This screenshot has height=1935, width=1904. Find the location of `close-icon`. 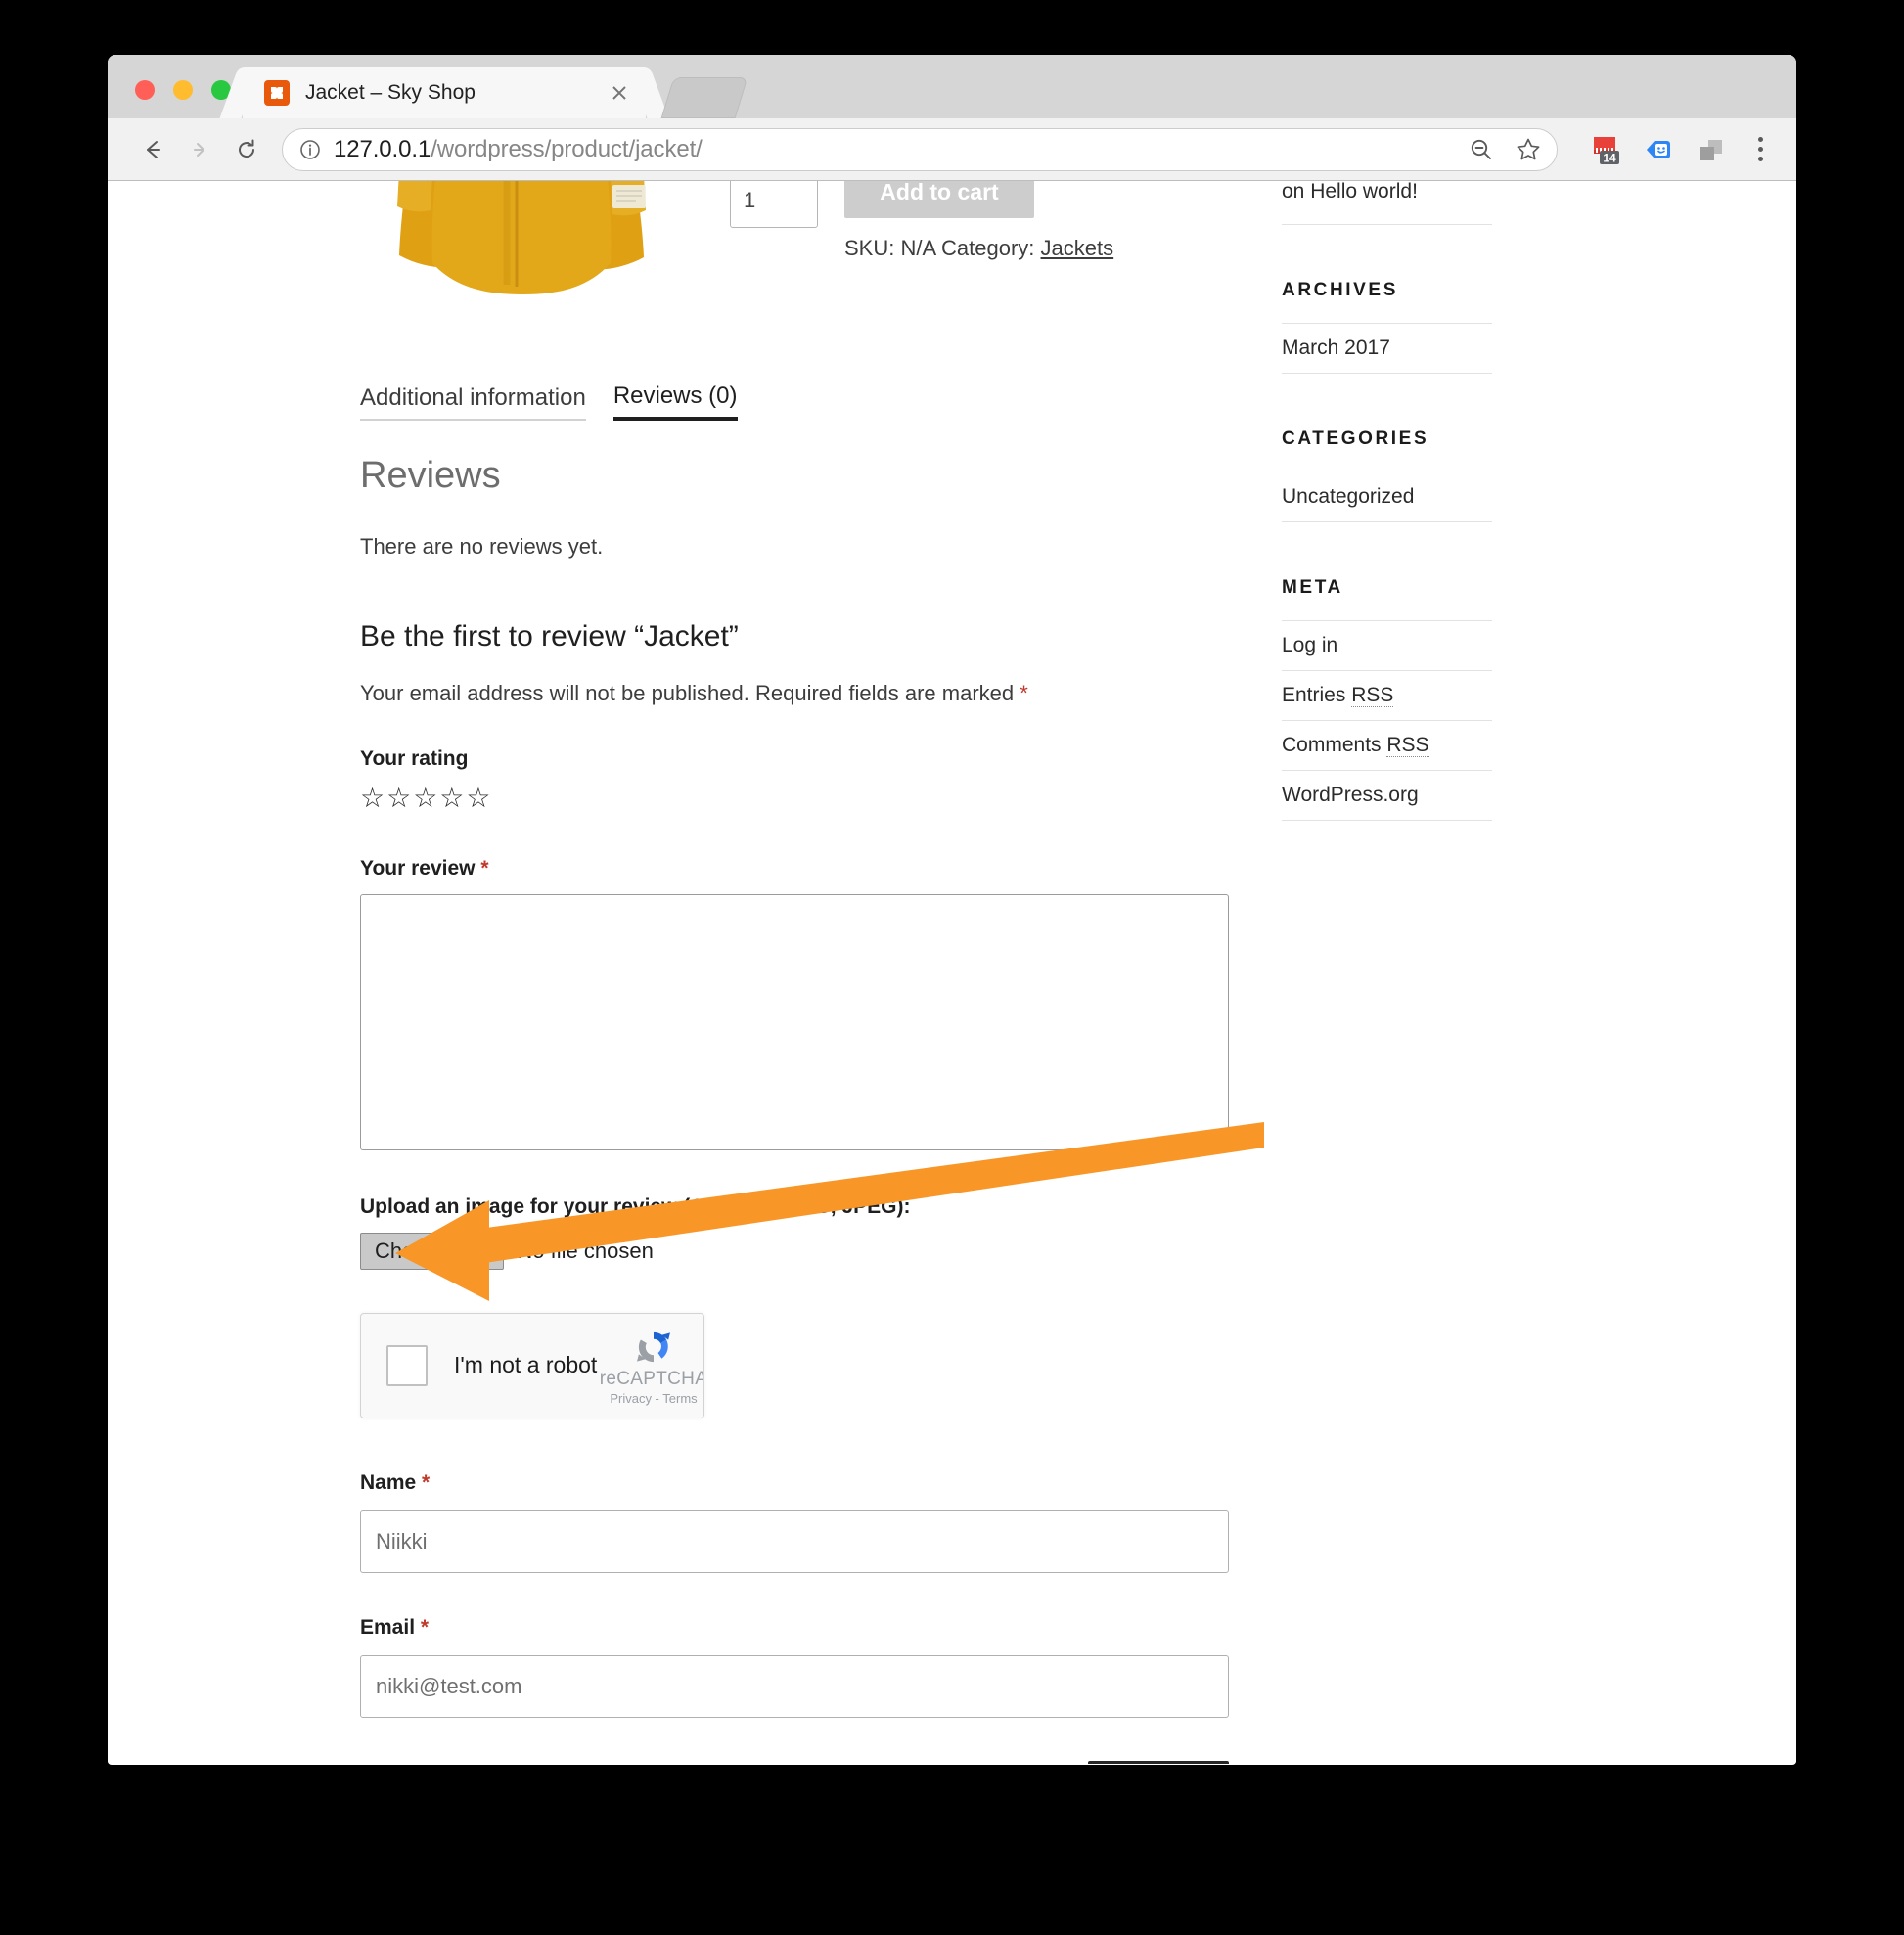

close-icon is located at coordinates (619, 93).